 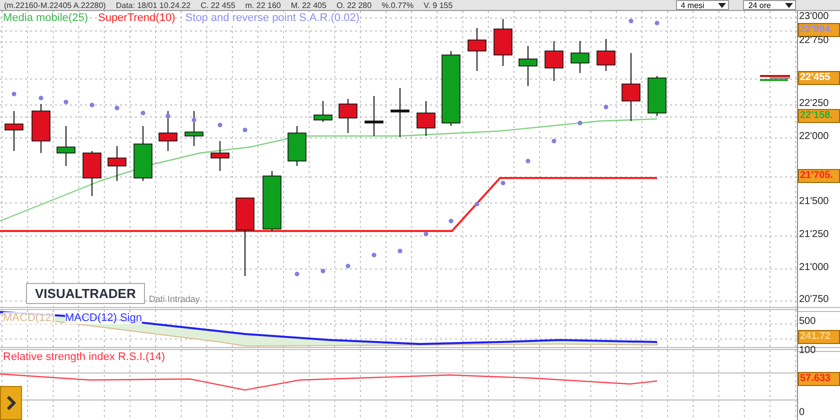 I want to click on axis-tick-label: 100, so click(x=807, y=351).